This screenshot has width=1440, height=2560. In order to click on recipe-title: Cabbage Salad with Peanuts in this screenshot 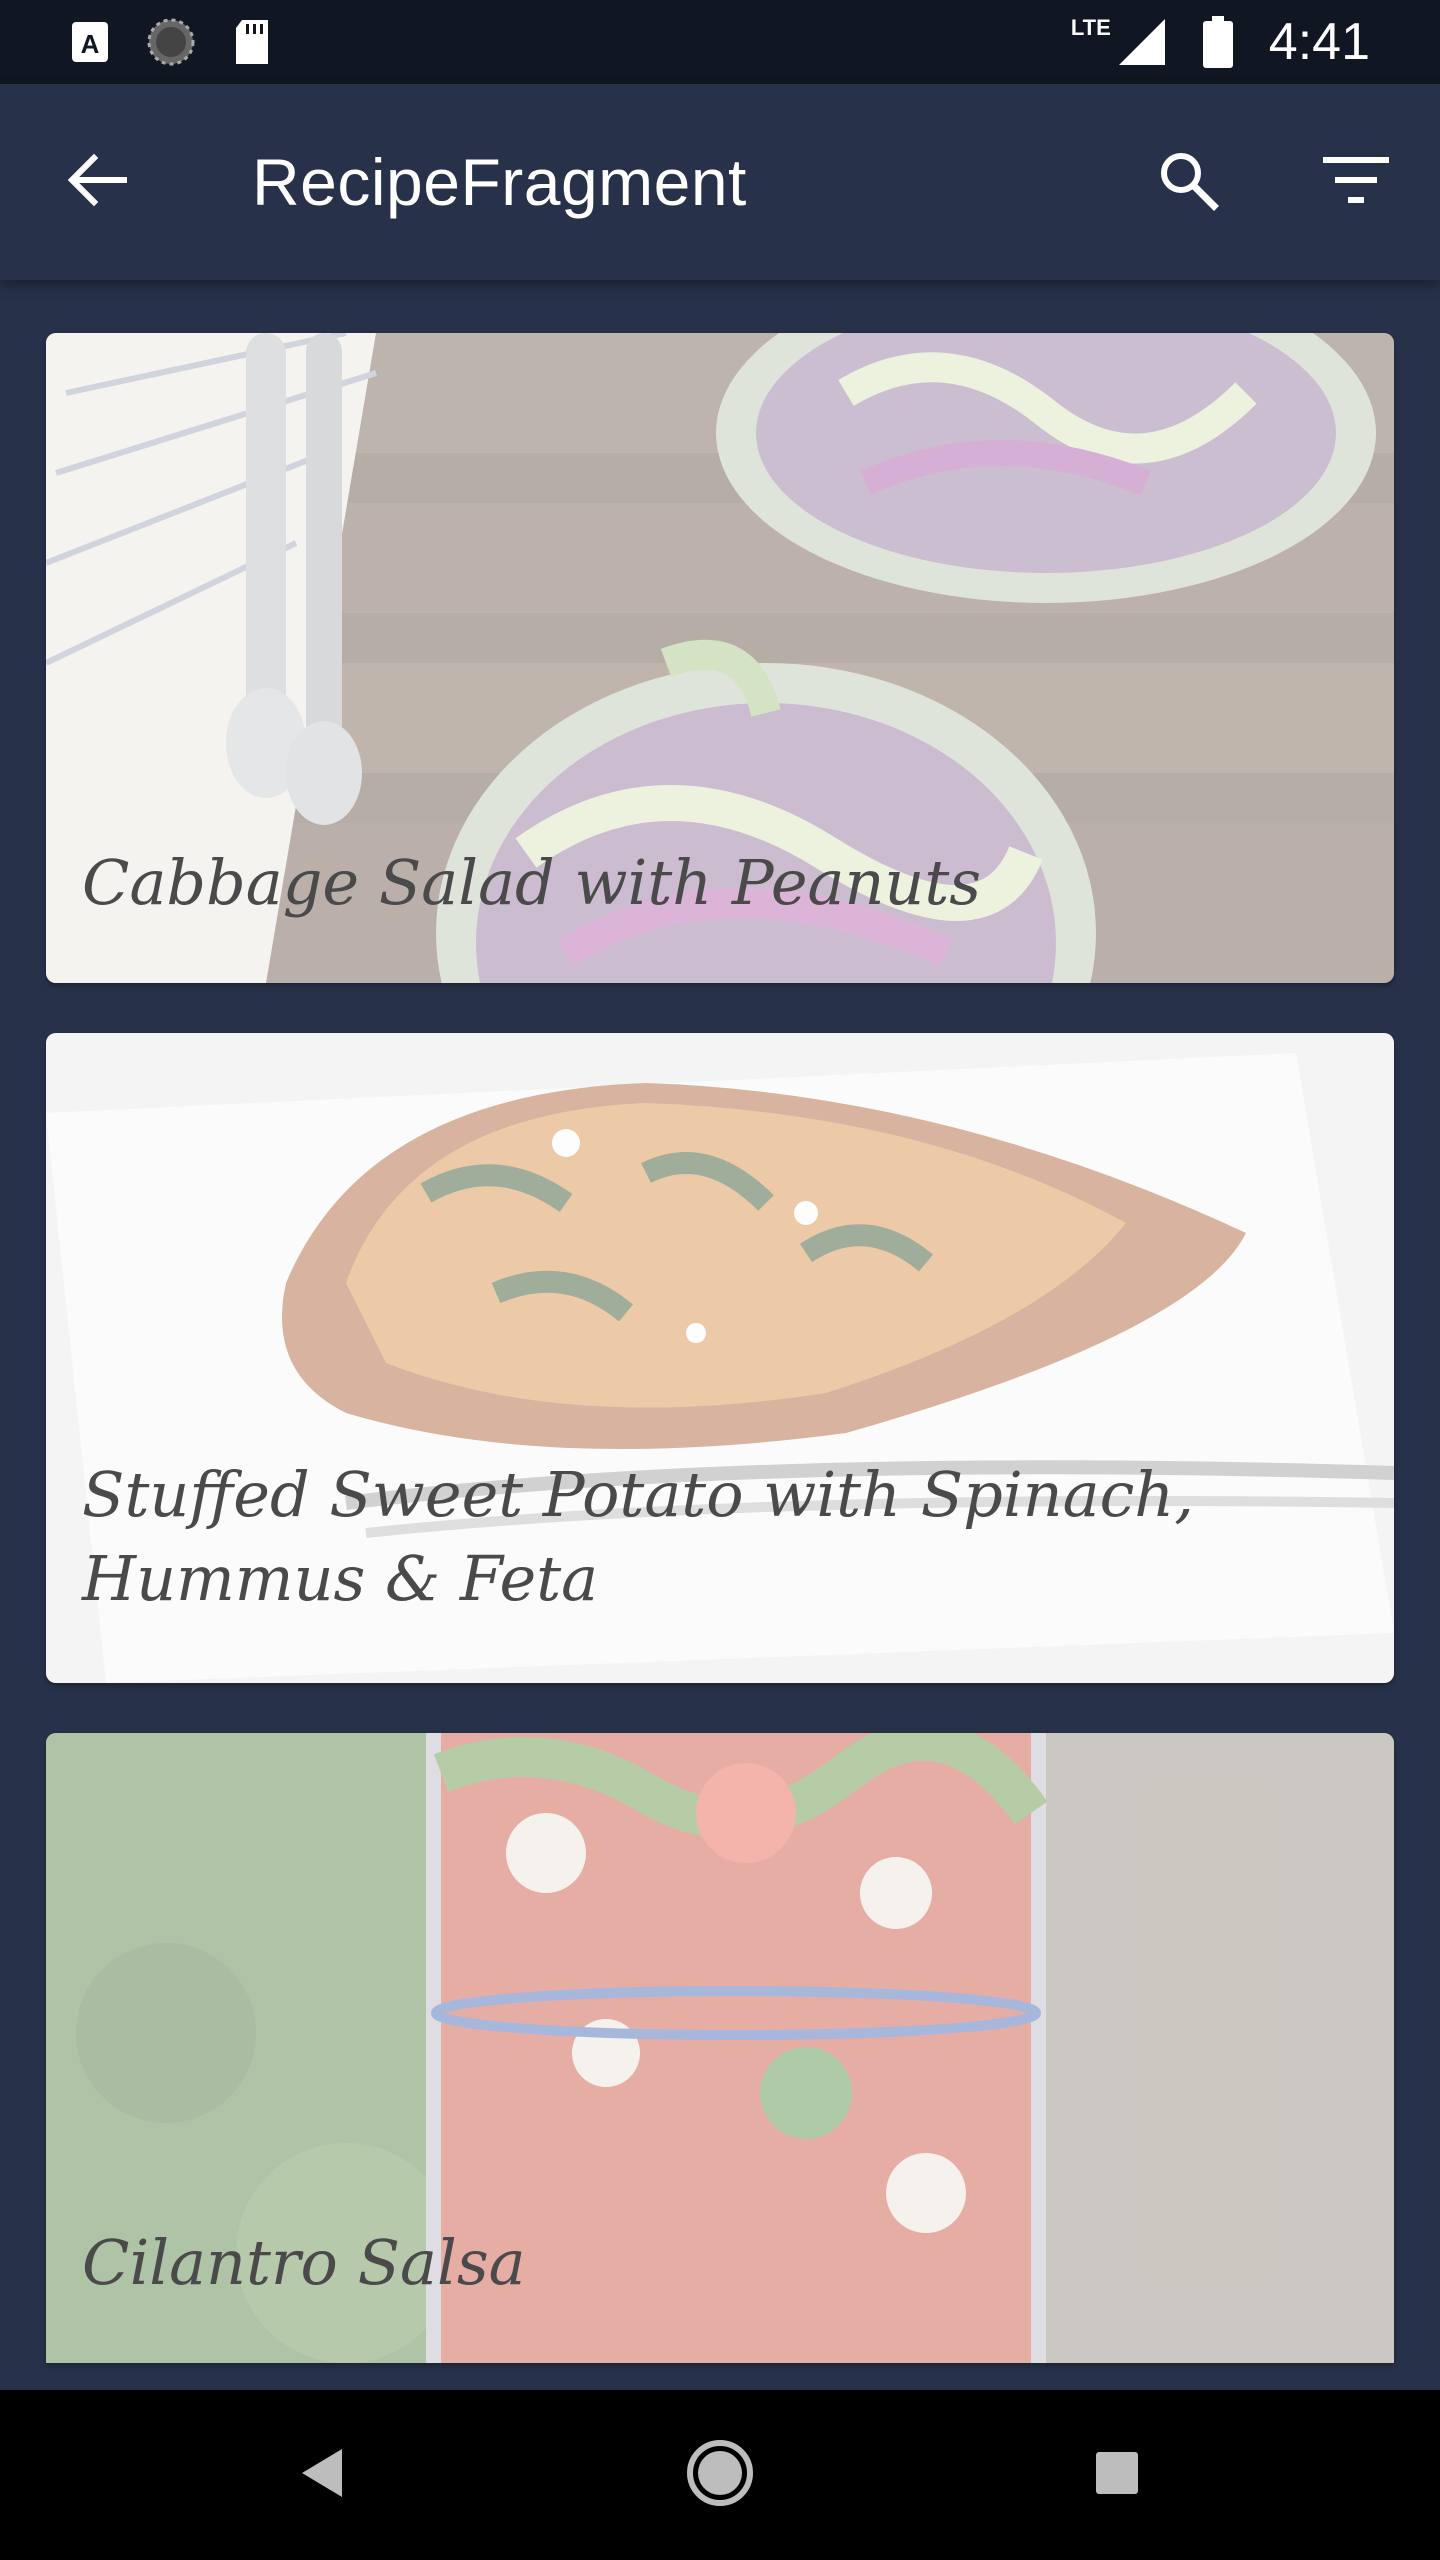, I will do `click(532, 882)`.